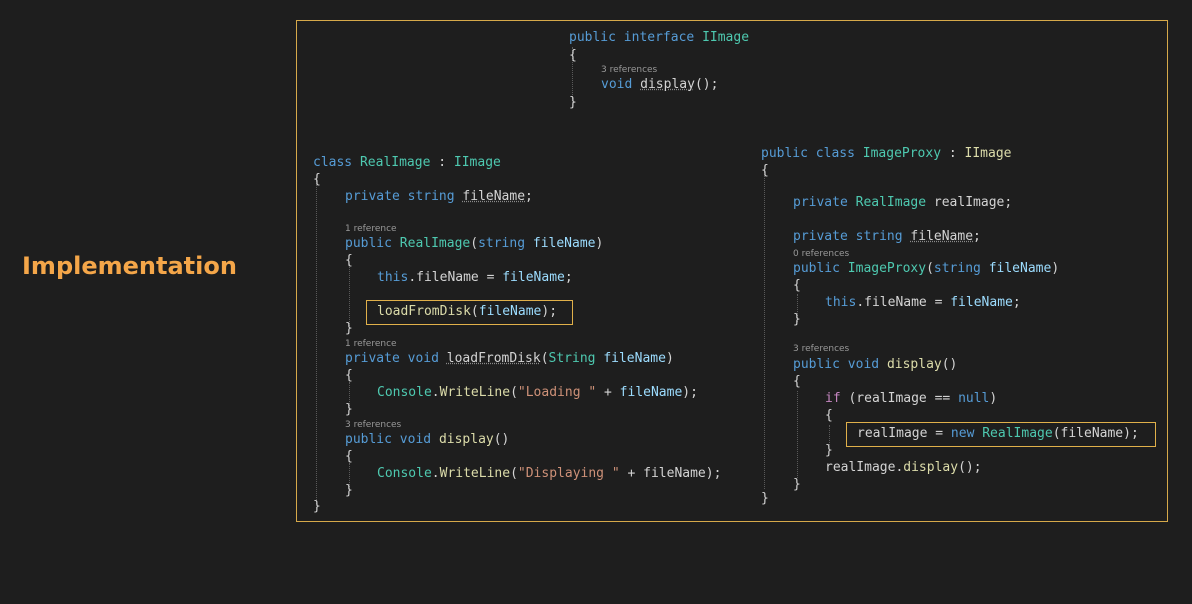 The height and width of the screenshot is (604, 1192). I want to click on constructor-signature: public RealImage(string fileName), so click(474, 243).